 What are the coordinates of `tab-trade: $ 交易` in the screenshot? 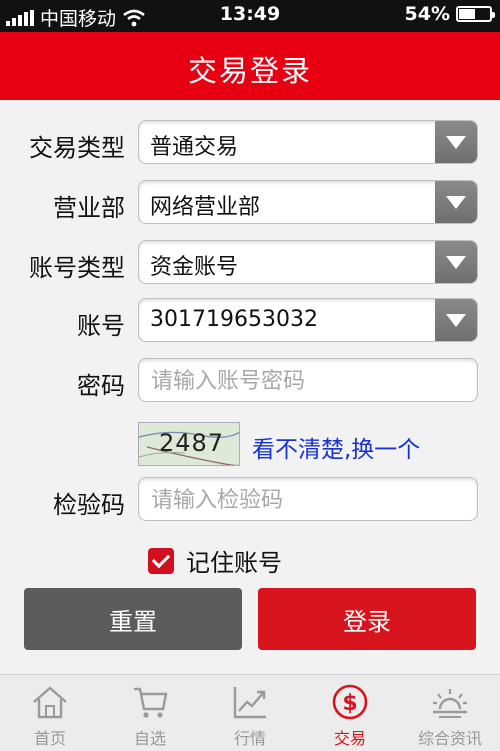 It's located at (350, 713).